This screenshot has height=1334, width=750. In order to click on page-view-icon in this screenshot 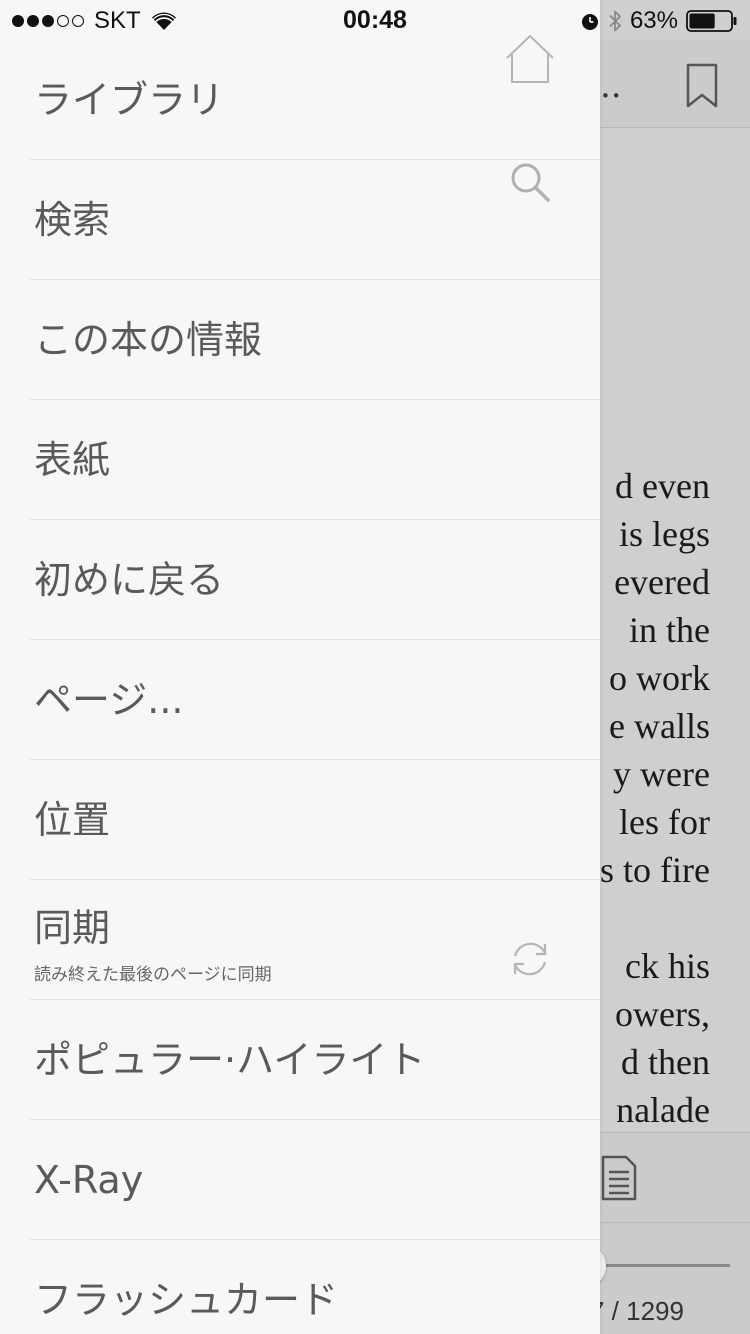, I will do `click(619, 1178)`.